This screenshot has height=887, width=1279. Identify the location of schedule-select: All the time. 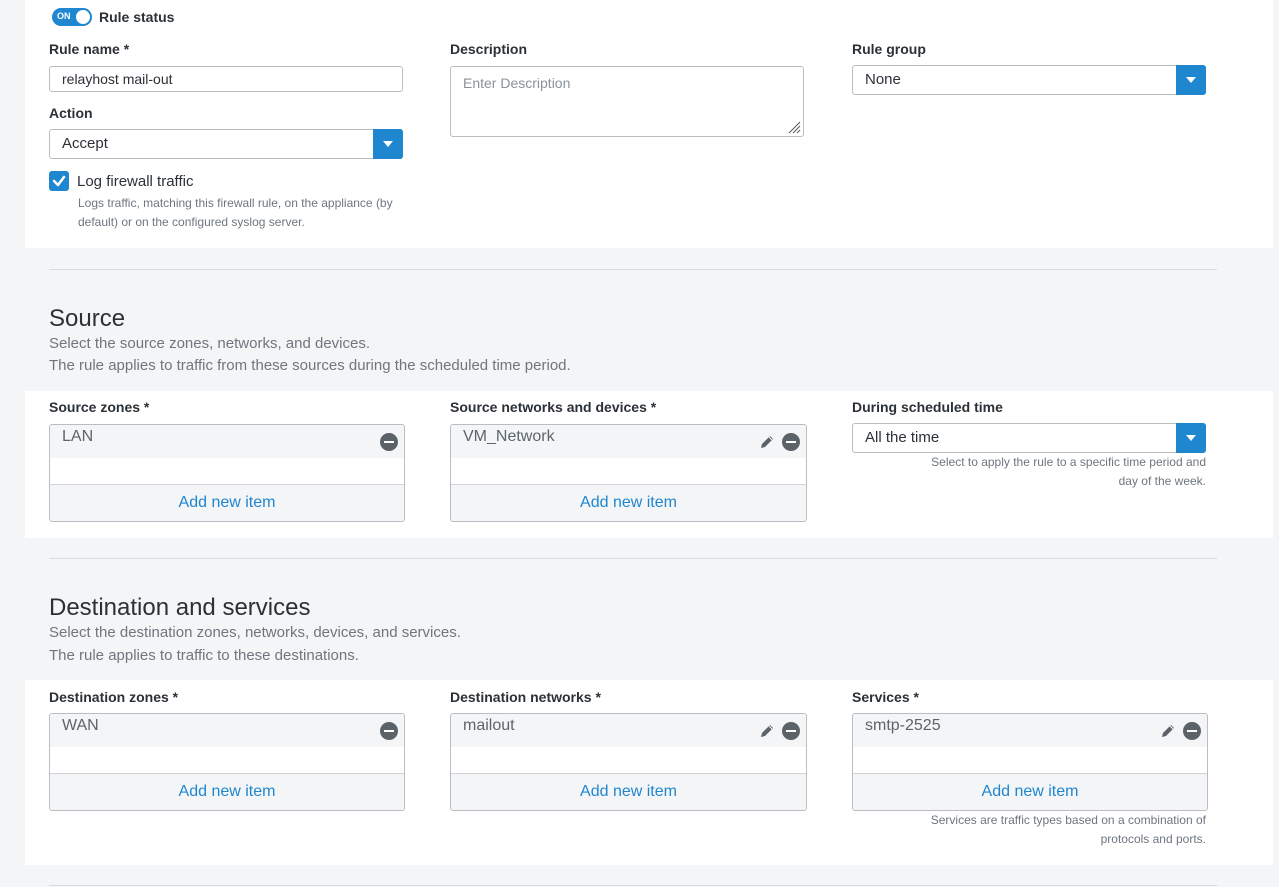
(1029, 438).